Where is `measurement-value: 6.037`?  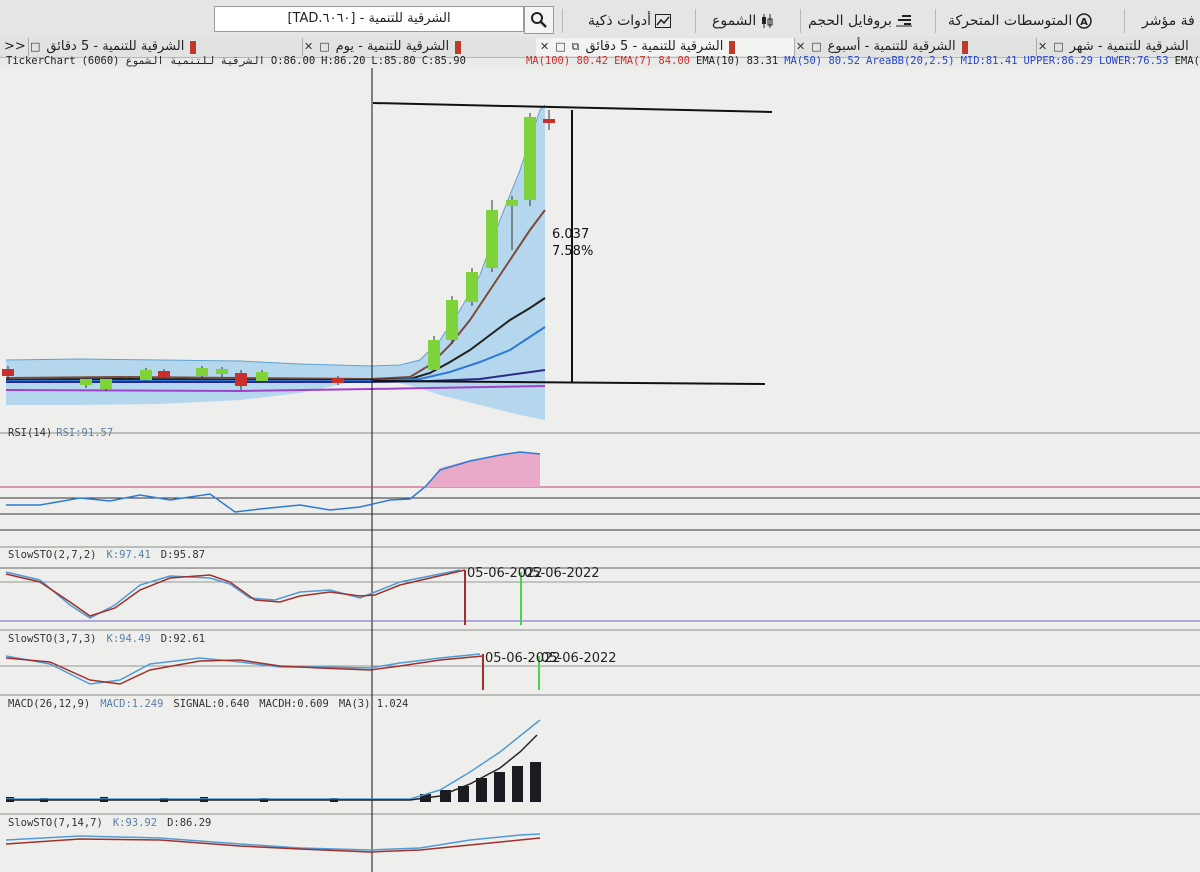 measurement-value: 6.037 is located at coordinates (571, 234).